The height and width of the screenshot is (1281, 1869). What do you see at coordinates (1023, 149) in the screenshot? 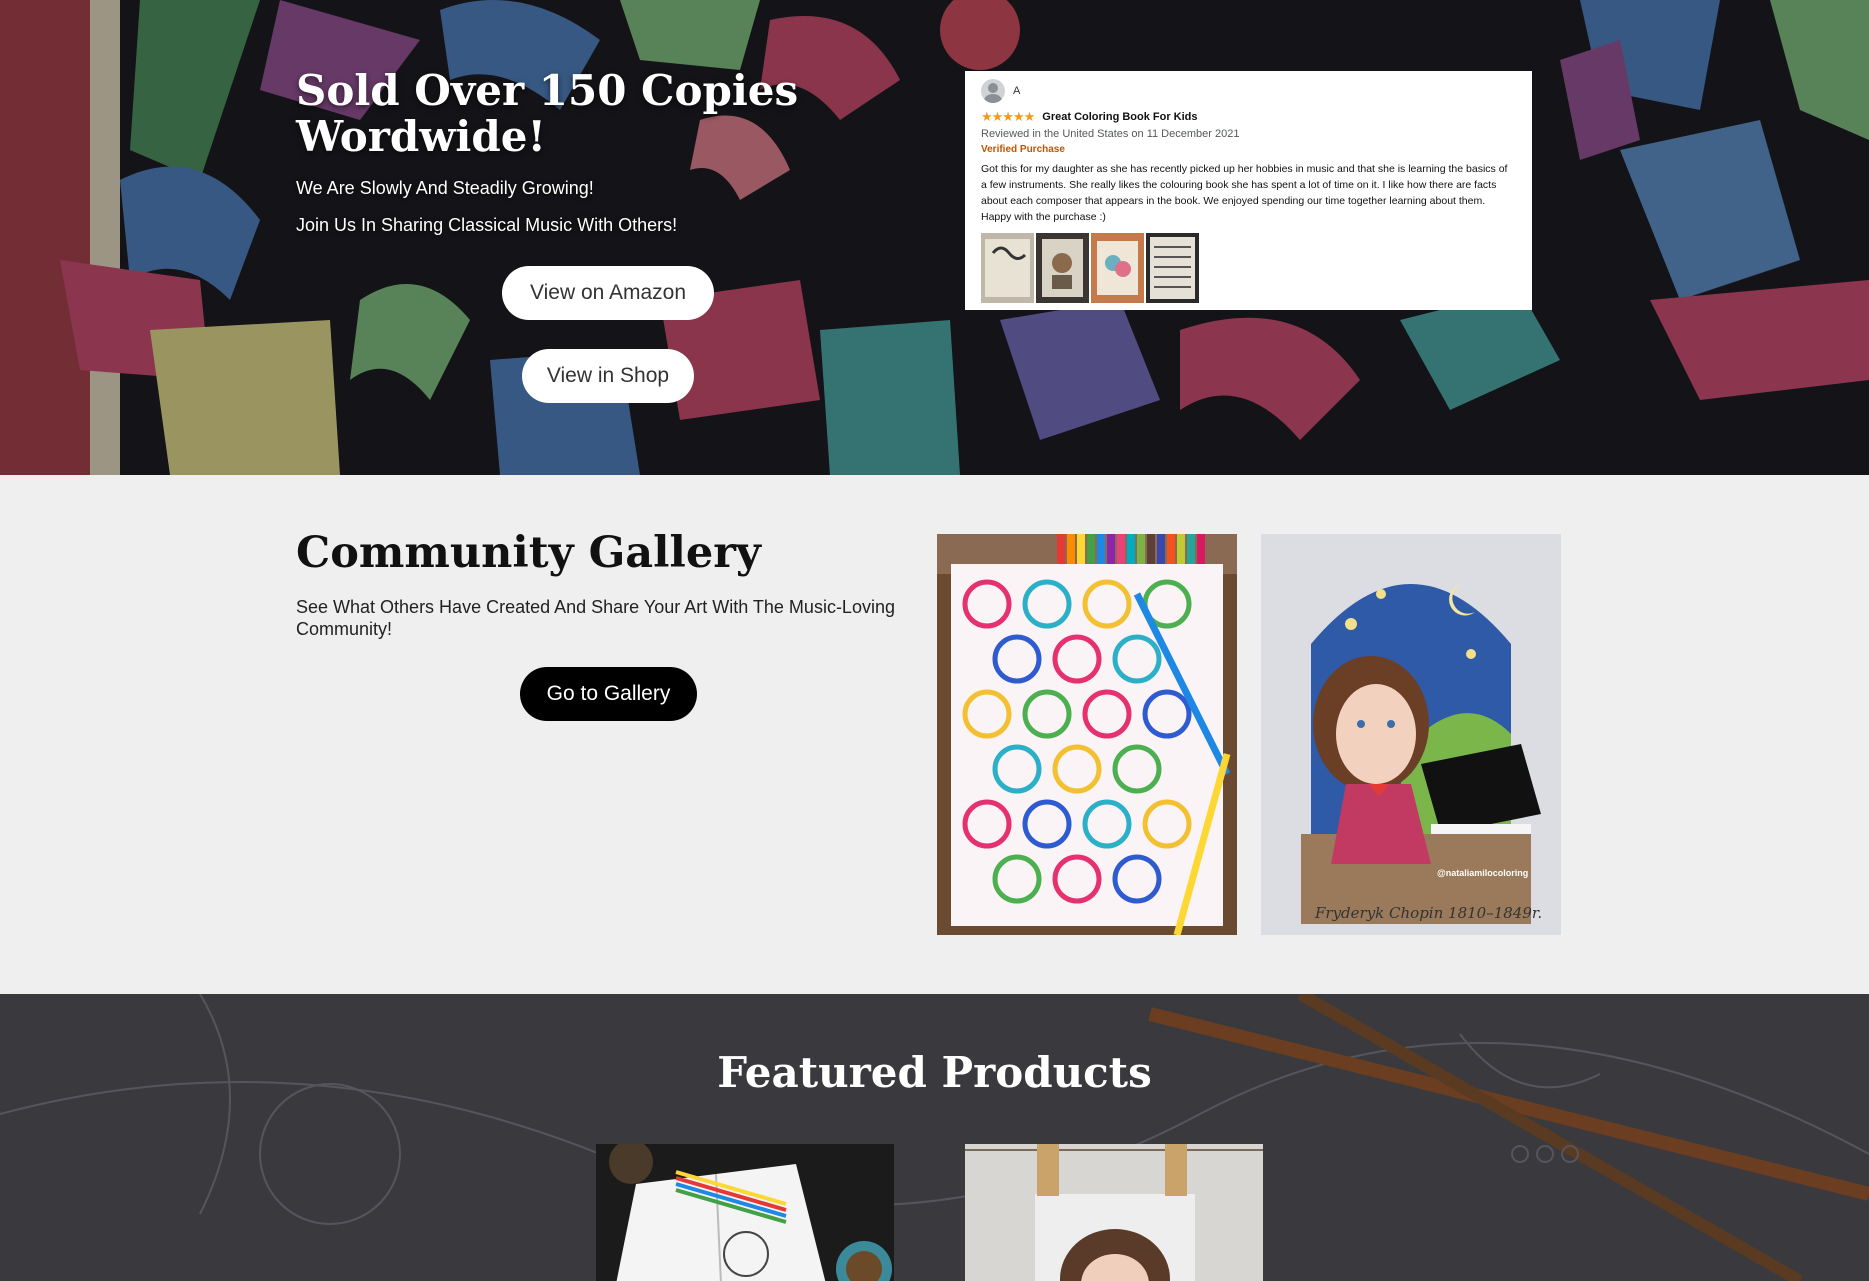
I see `verified-purchase-badge: Verified Purchase` at bounding box center [1023, 149].